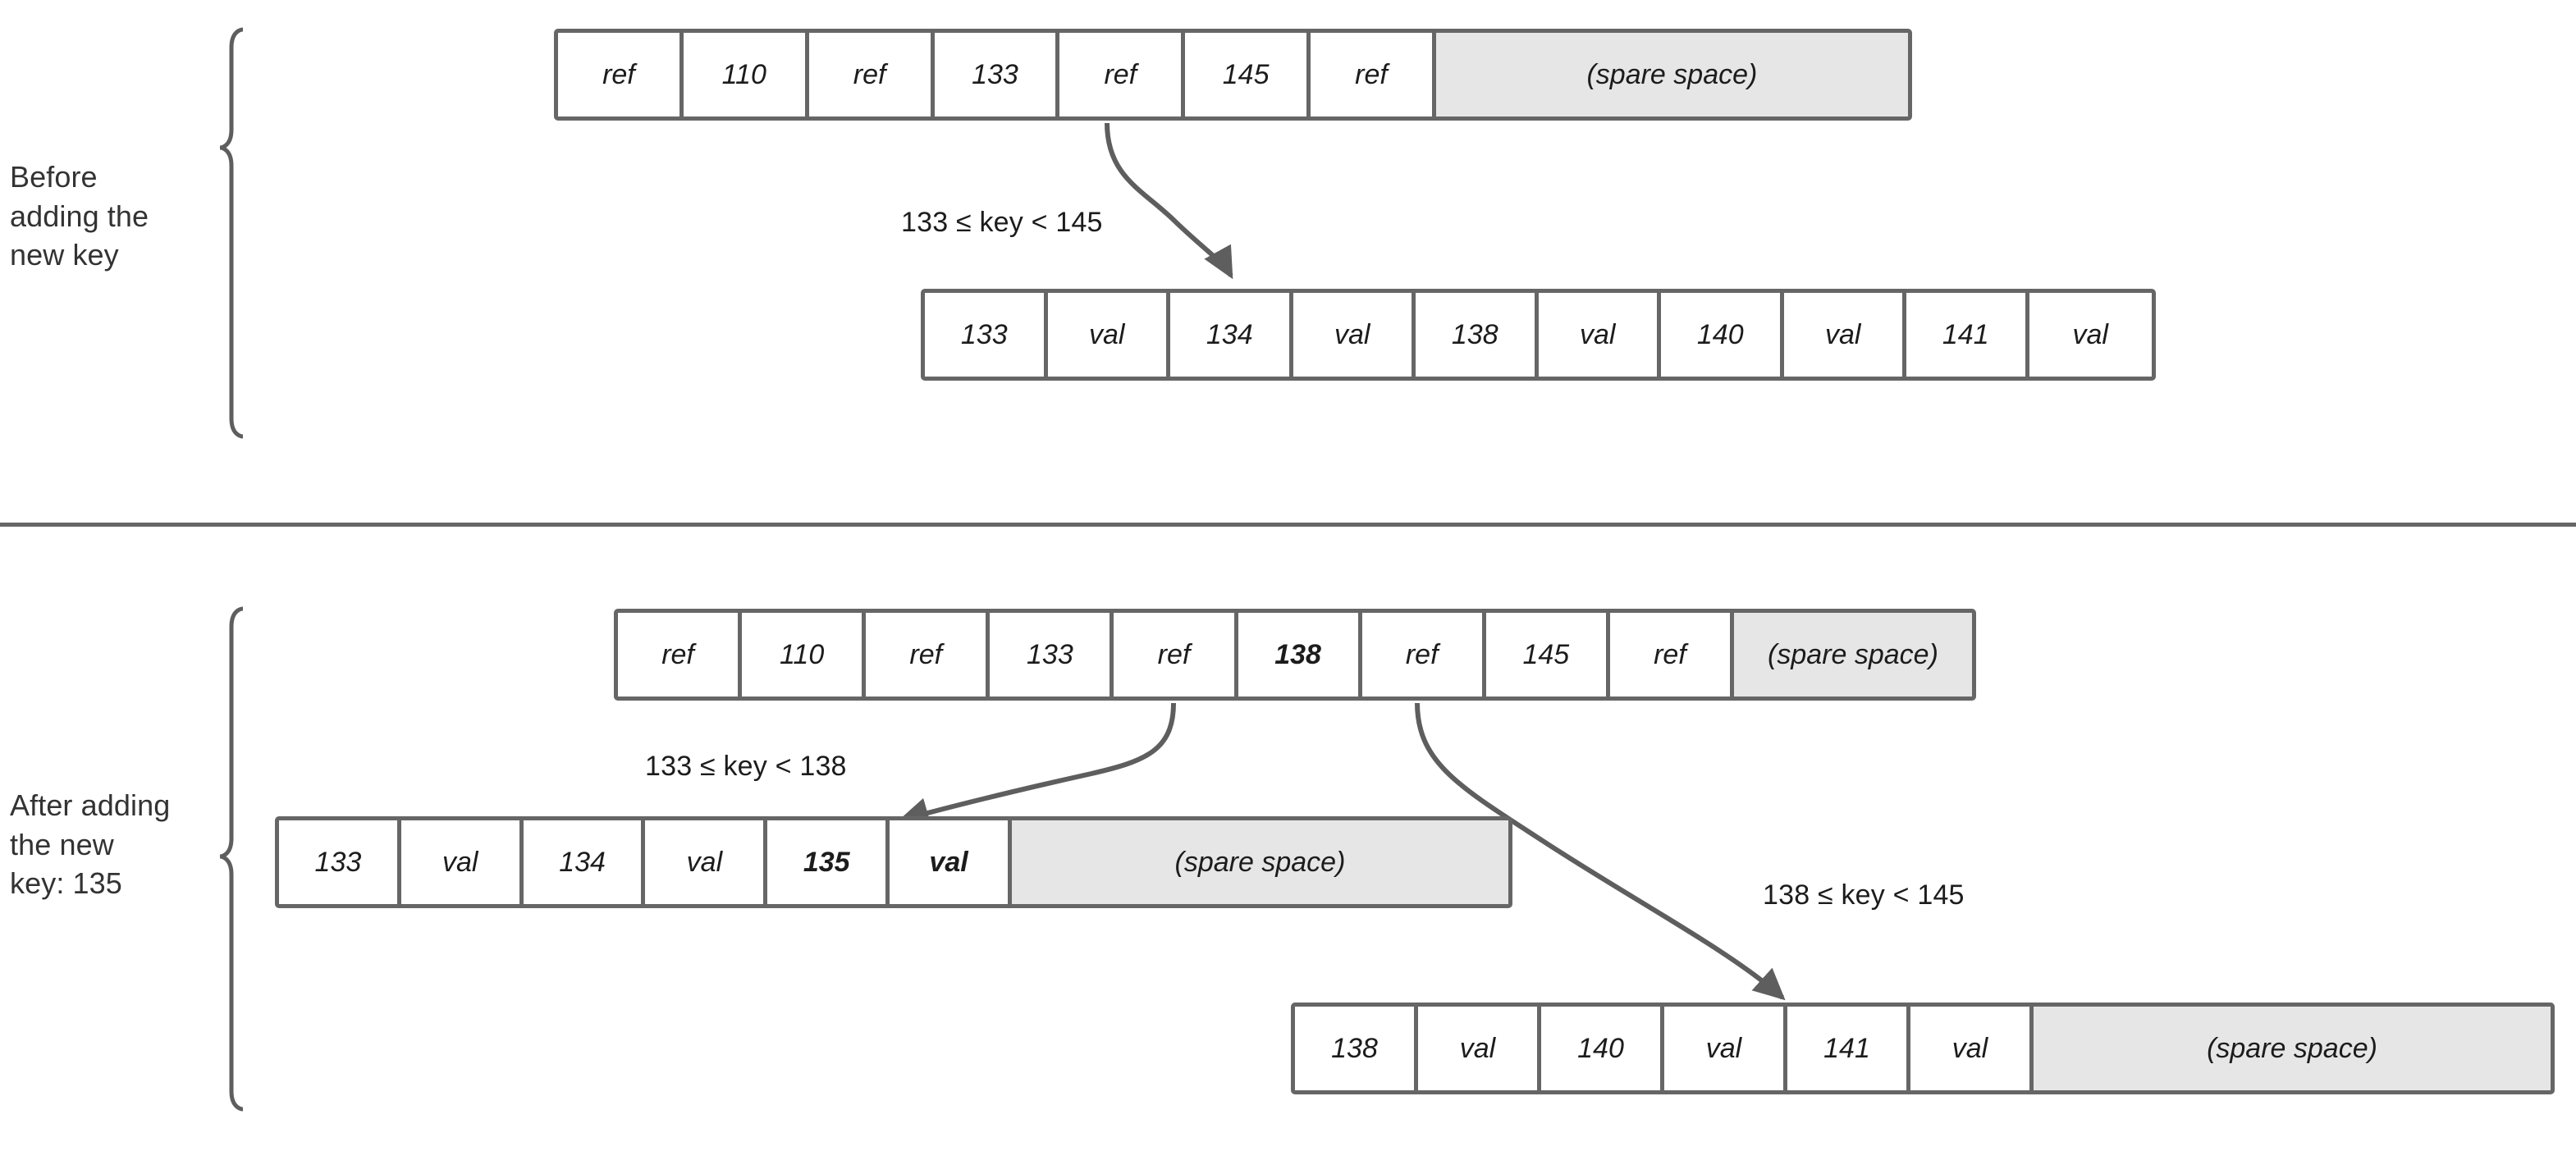 This screenshot has width=2576, height=1151. I want to click on after-left-leaf-cell-3-val: val, so click(706, 862).